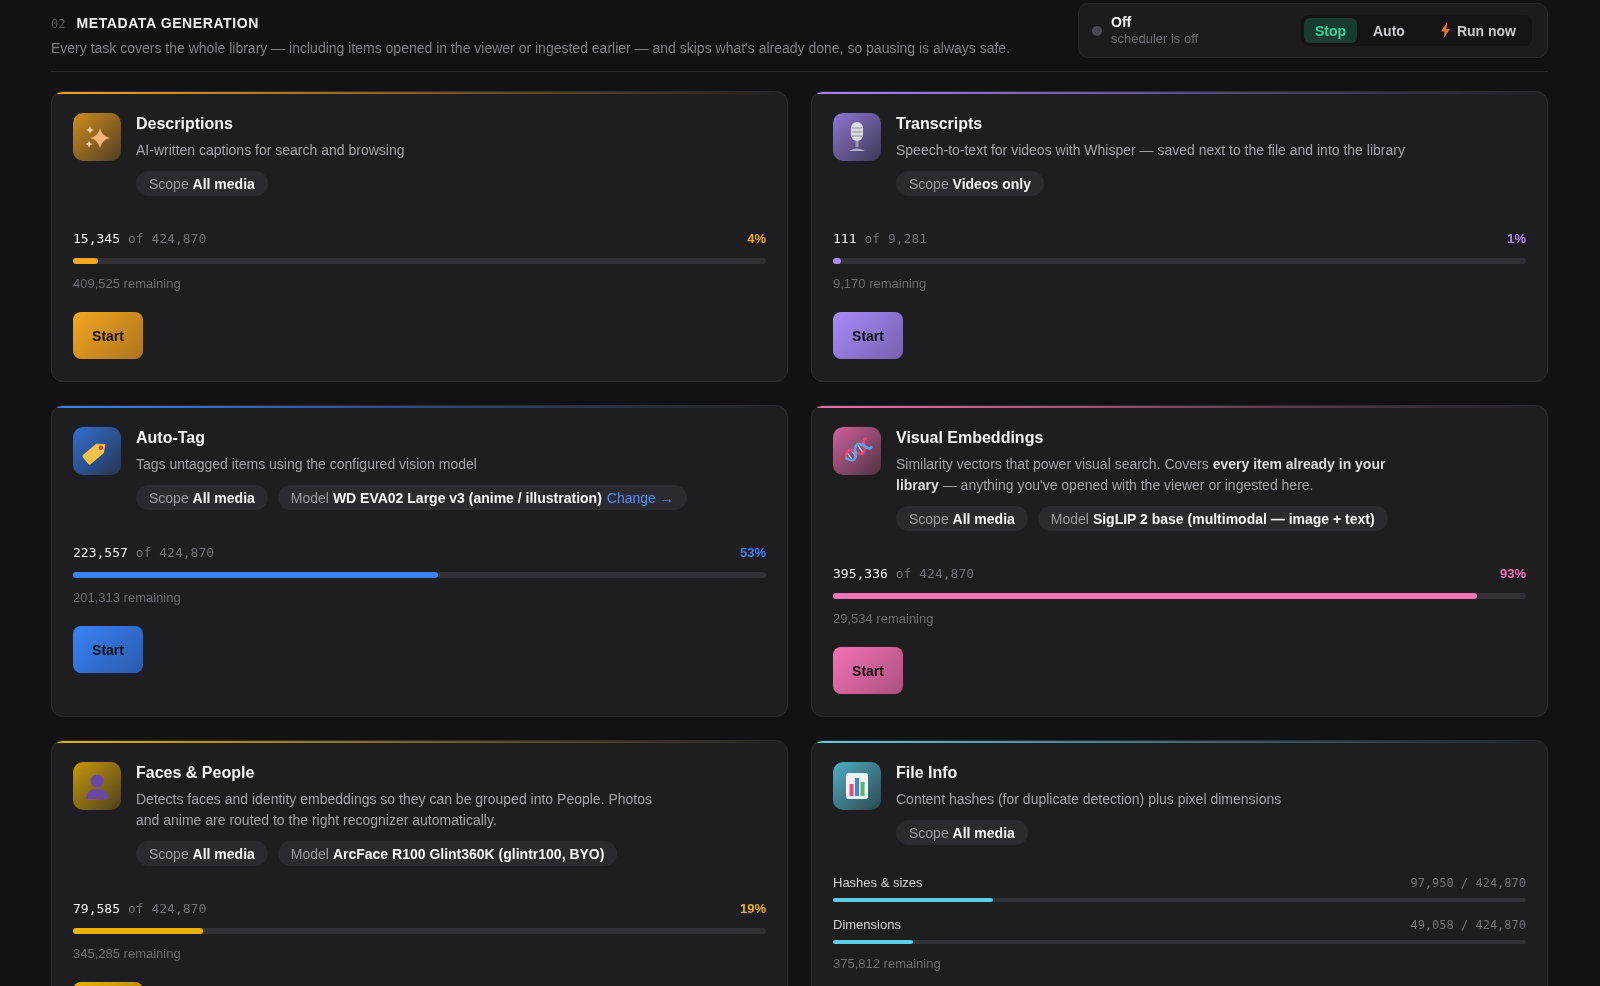 Image resolution: width=1600 pixels, height=986 pixels. What do you see at coordinates (58, 24) in the screenshot?
I see `section-number: 02` at bounding box center [58, 24].